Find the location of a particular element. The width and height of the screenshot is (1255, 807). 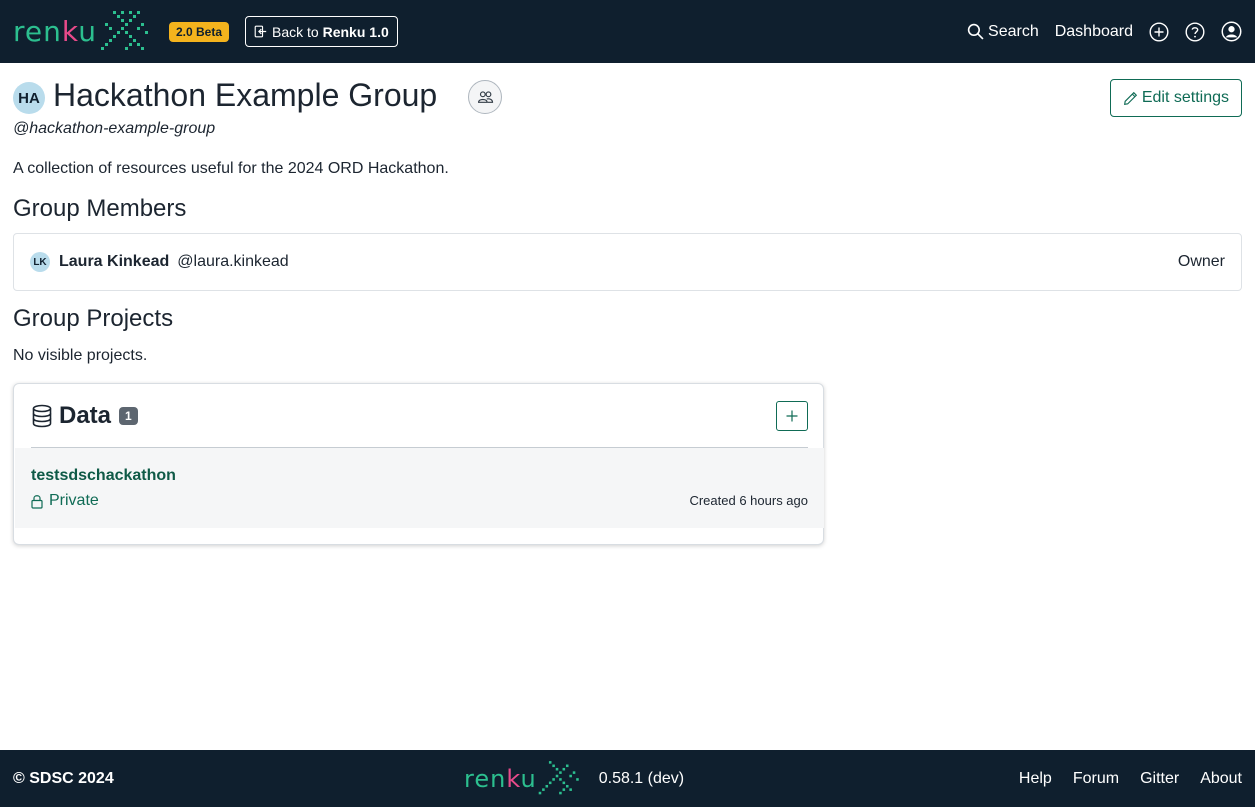

data-card-header: Data 1 is located at coordinates (419, 416).